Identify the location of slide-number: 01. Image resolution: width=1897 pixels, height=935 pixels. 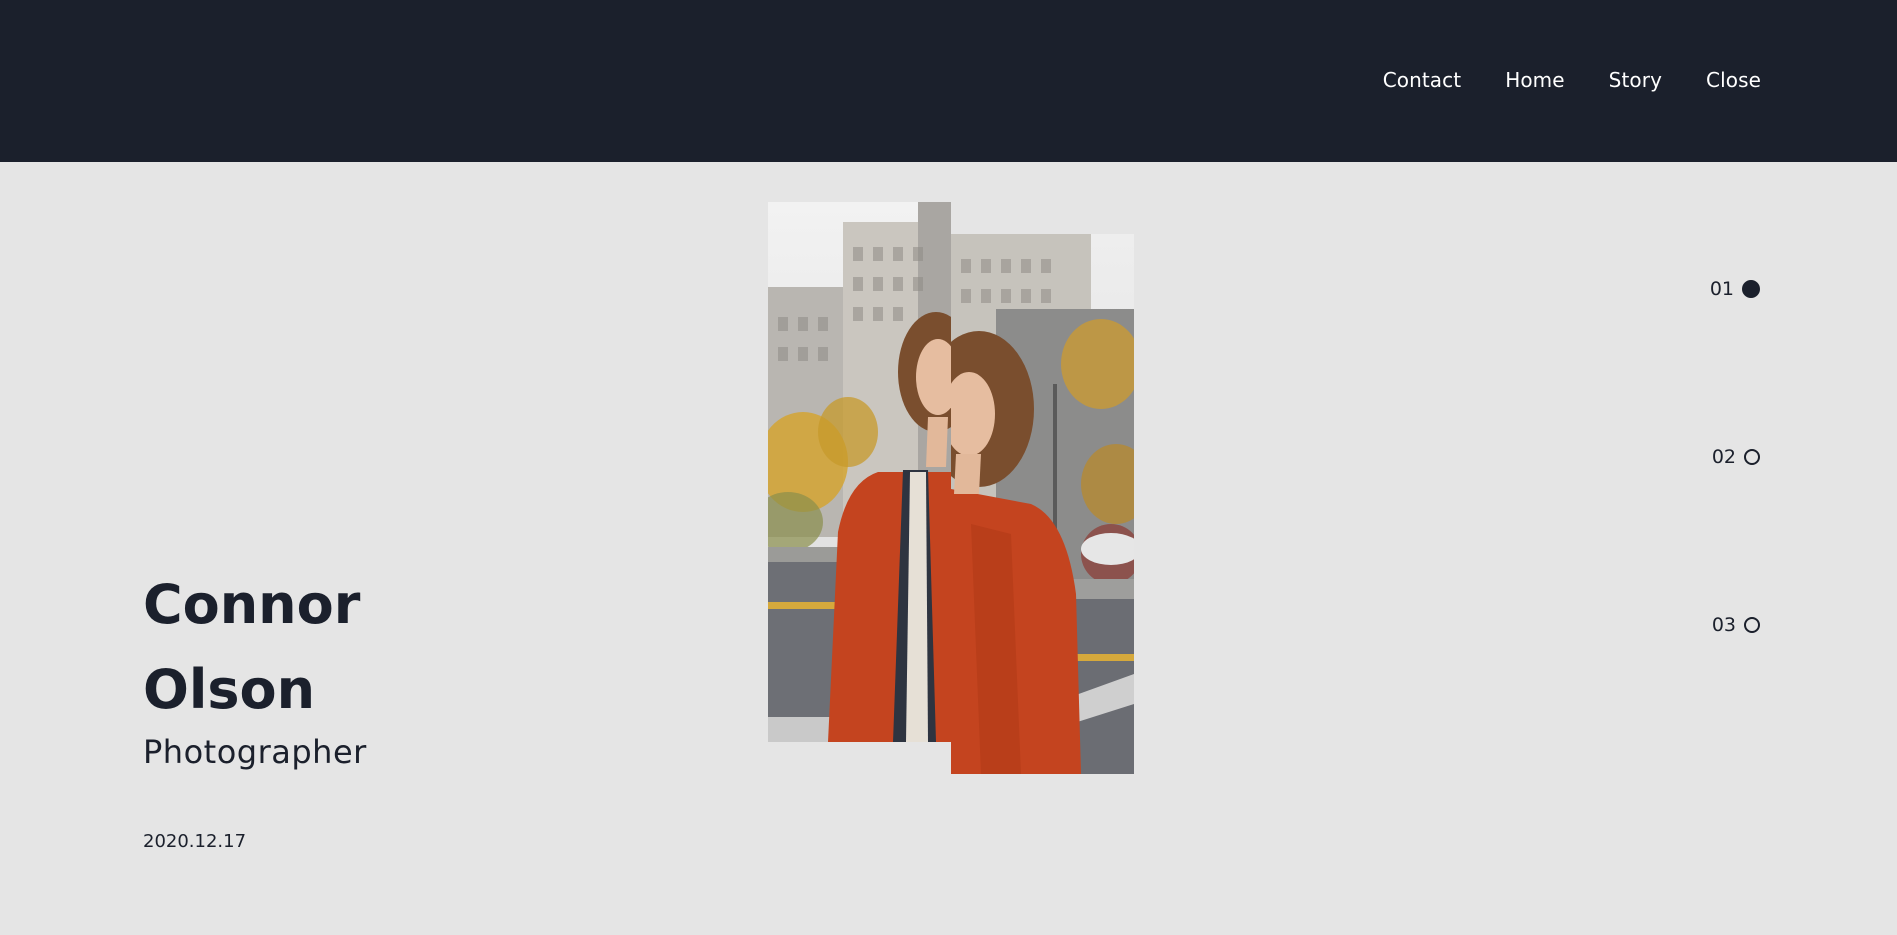
(1721, 289).